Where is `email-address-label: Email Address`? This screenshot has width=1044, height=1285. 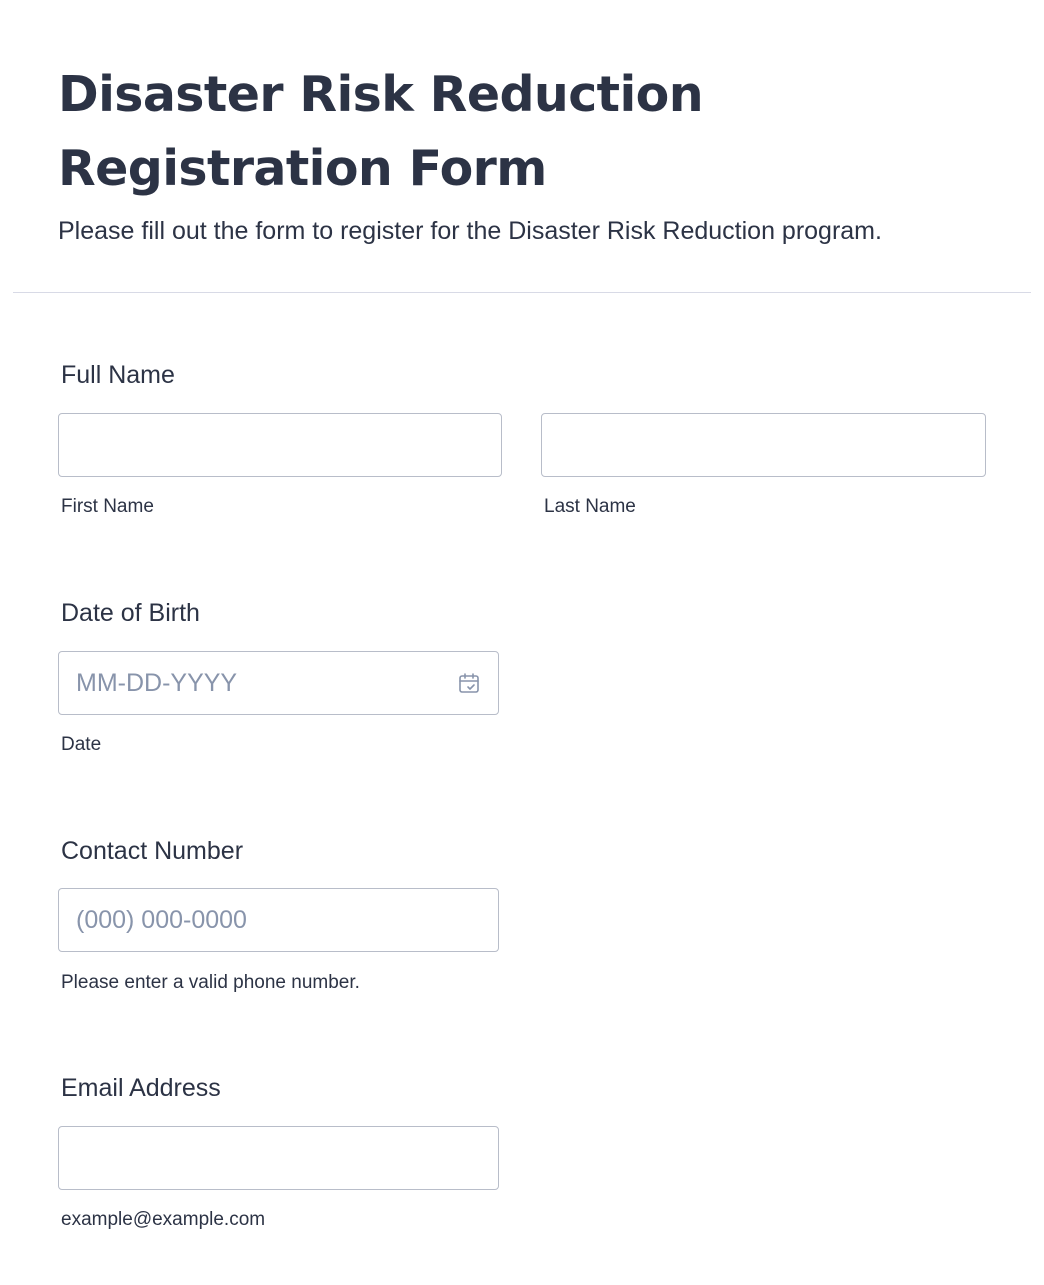
email-address-label: Email Address is located at coordinates (141, 1088).